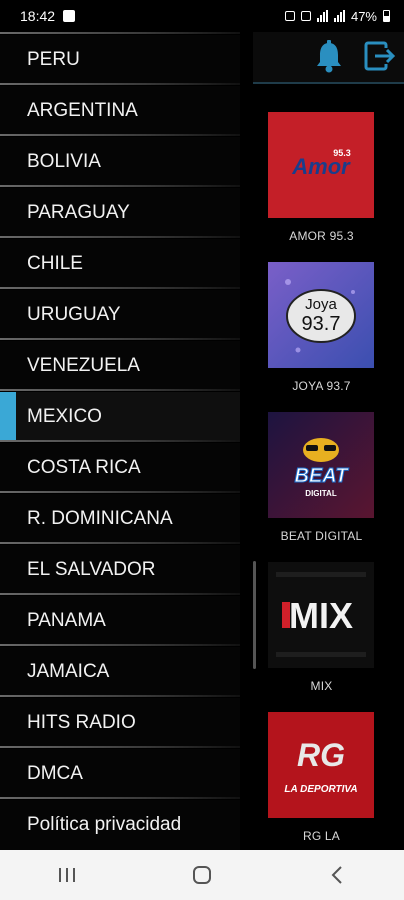  I want to click on home-icon, so click(201, 875).